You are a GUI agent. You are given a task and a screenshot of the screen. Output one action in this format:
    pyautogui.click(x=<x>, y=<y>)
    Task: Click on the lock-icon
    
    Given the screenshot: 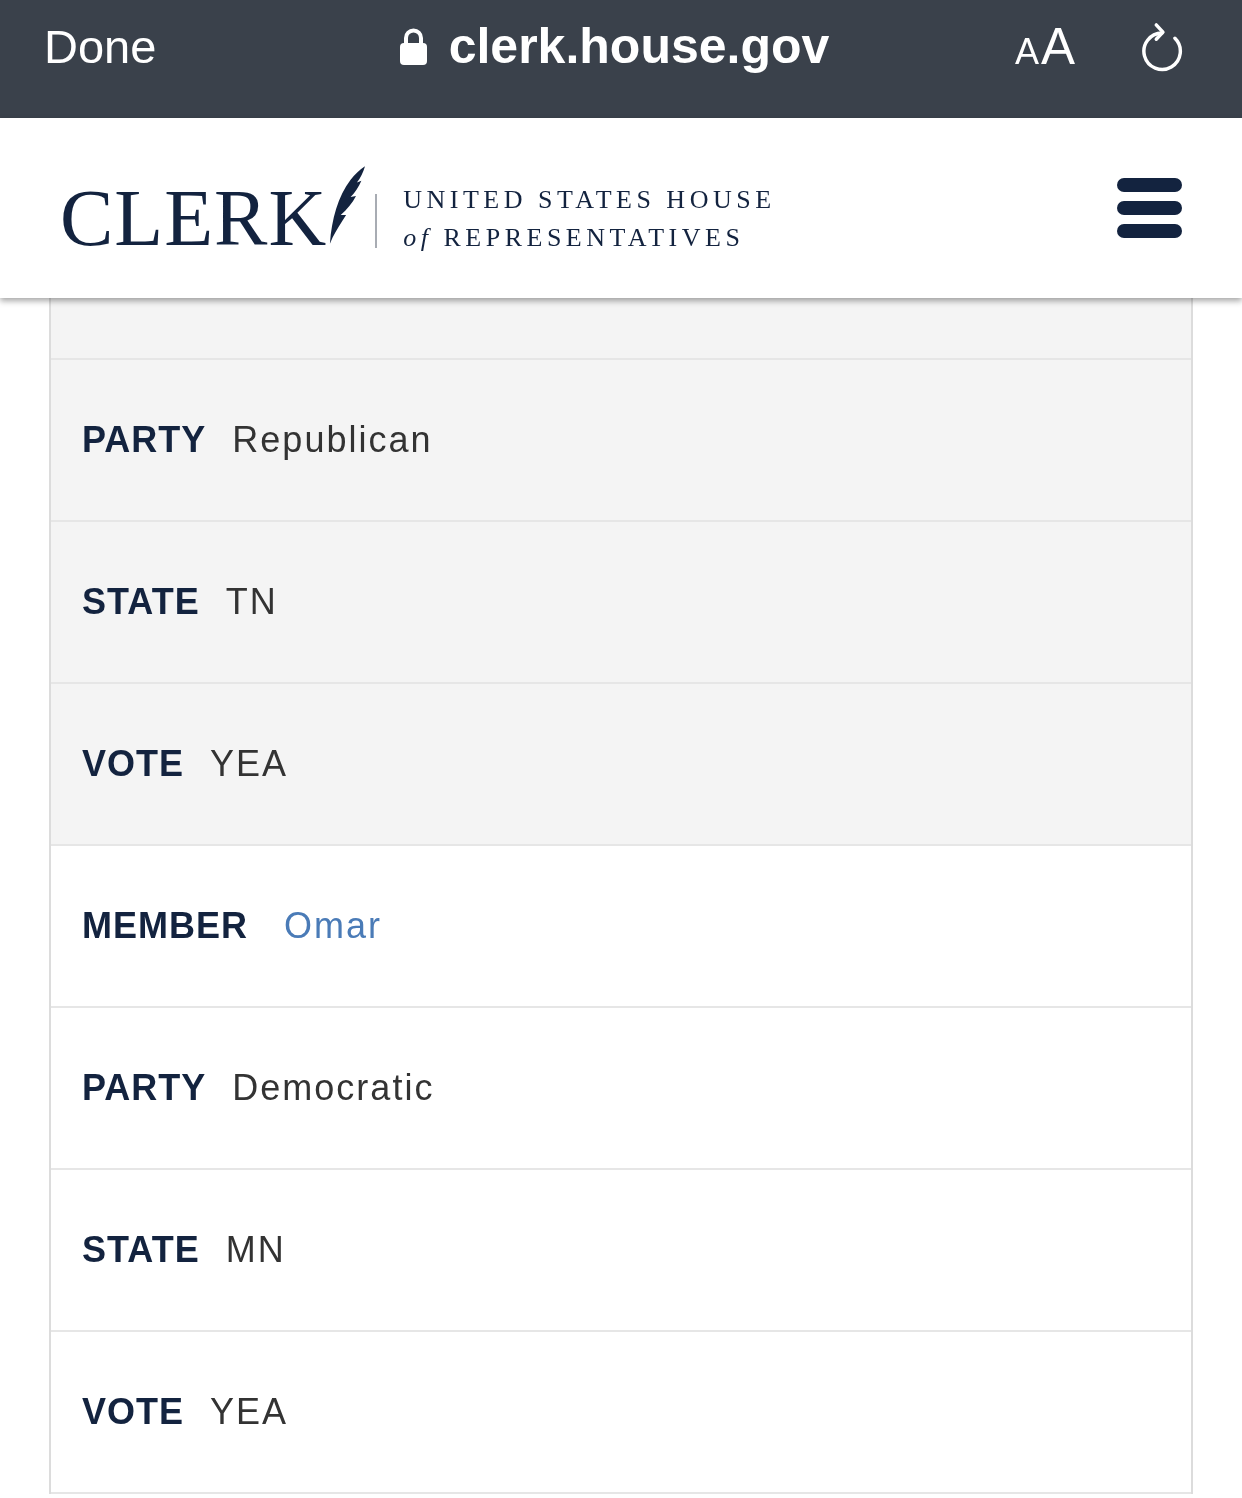 What is the action you would take?
    pyautogui.click(x=413, y=46)
    